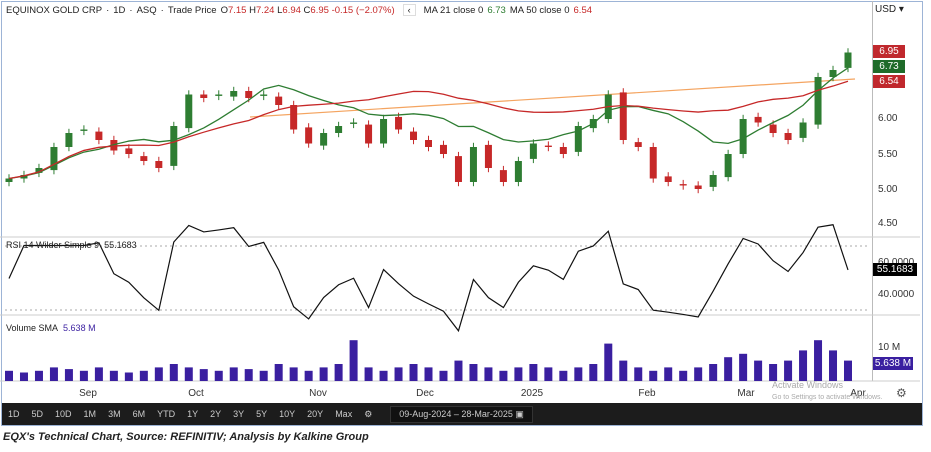  What do you see at coordinates (71, 245) in the screenshot?
I see `rsi-legend: RSI 14 Wilder Simple 9 55.1683` at bounding box center [71, 245].